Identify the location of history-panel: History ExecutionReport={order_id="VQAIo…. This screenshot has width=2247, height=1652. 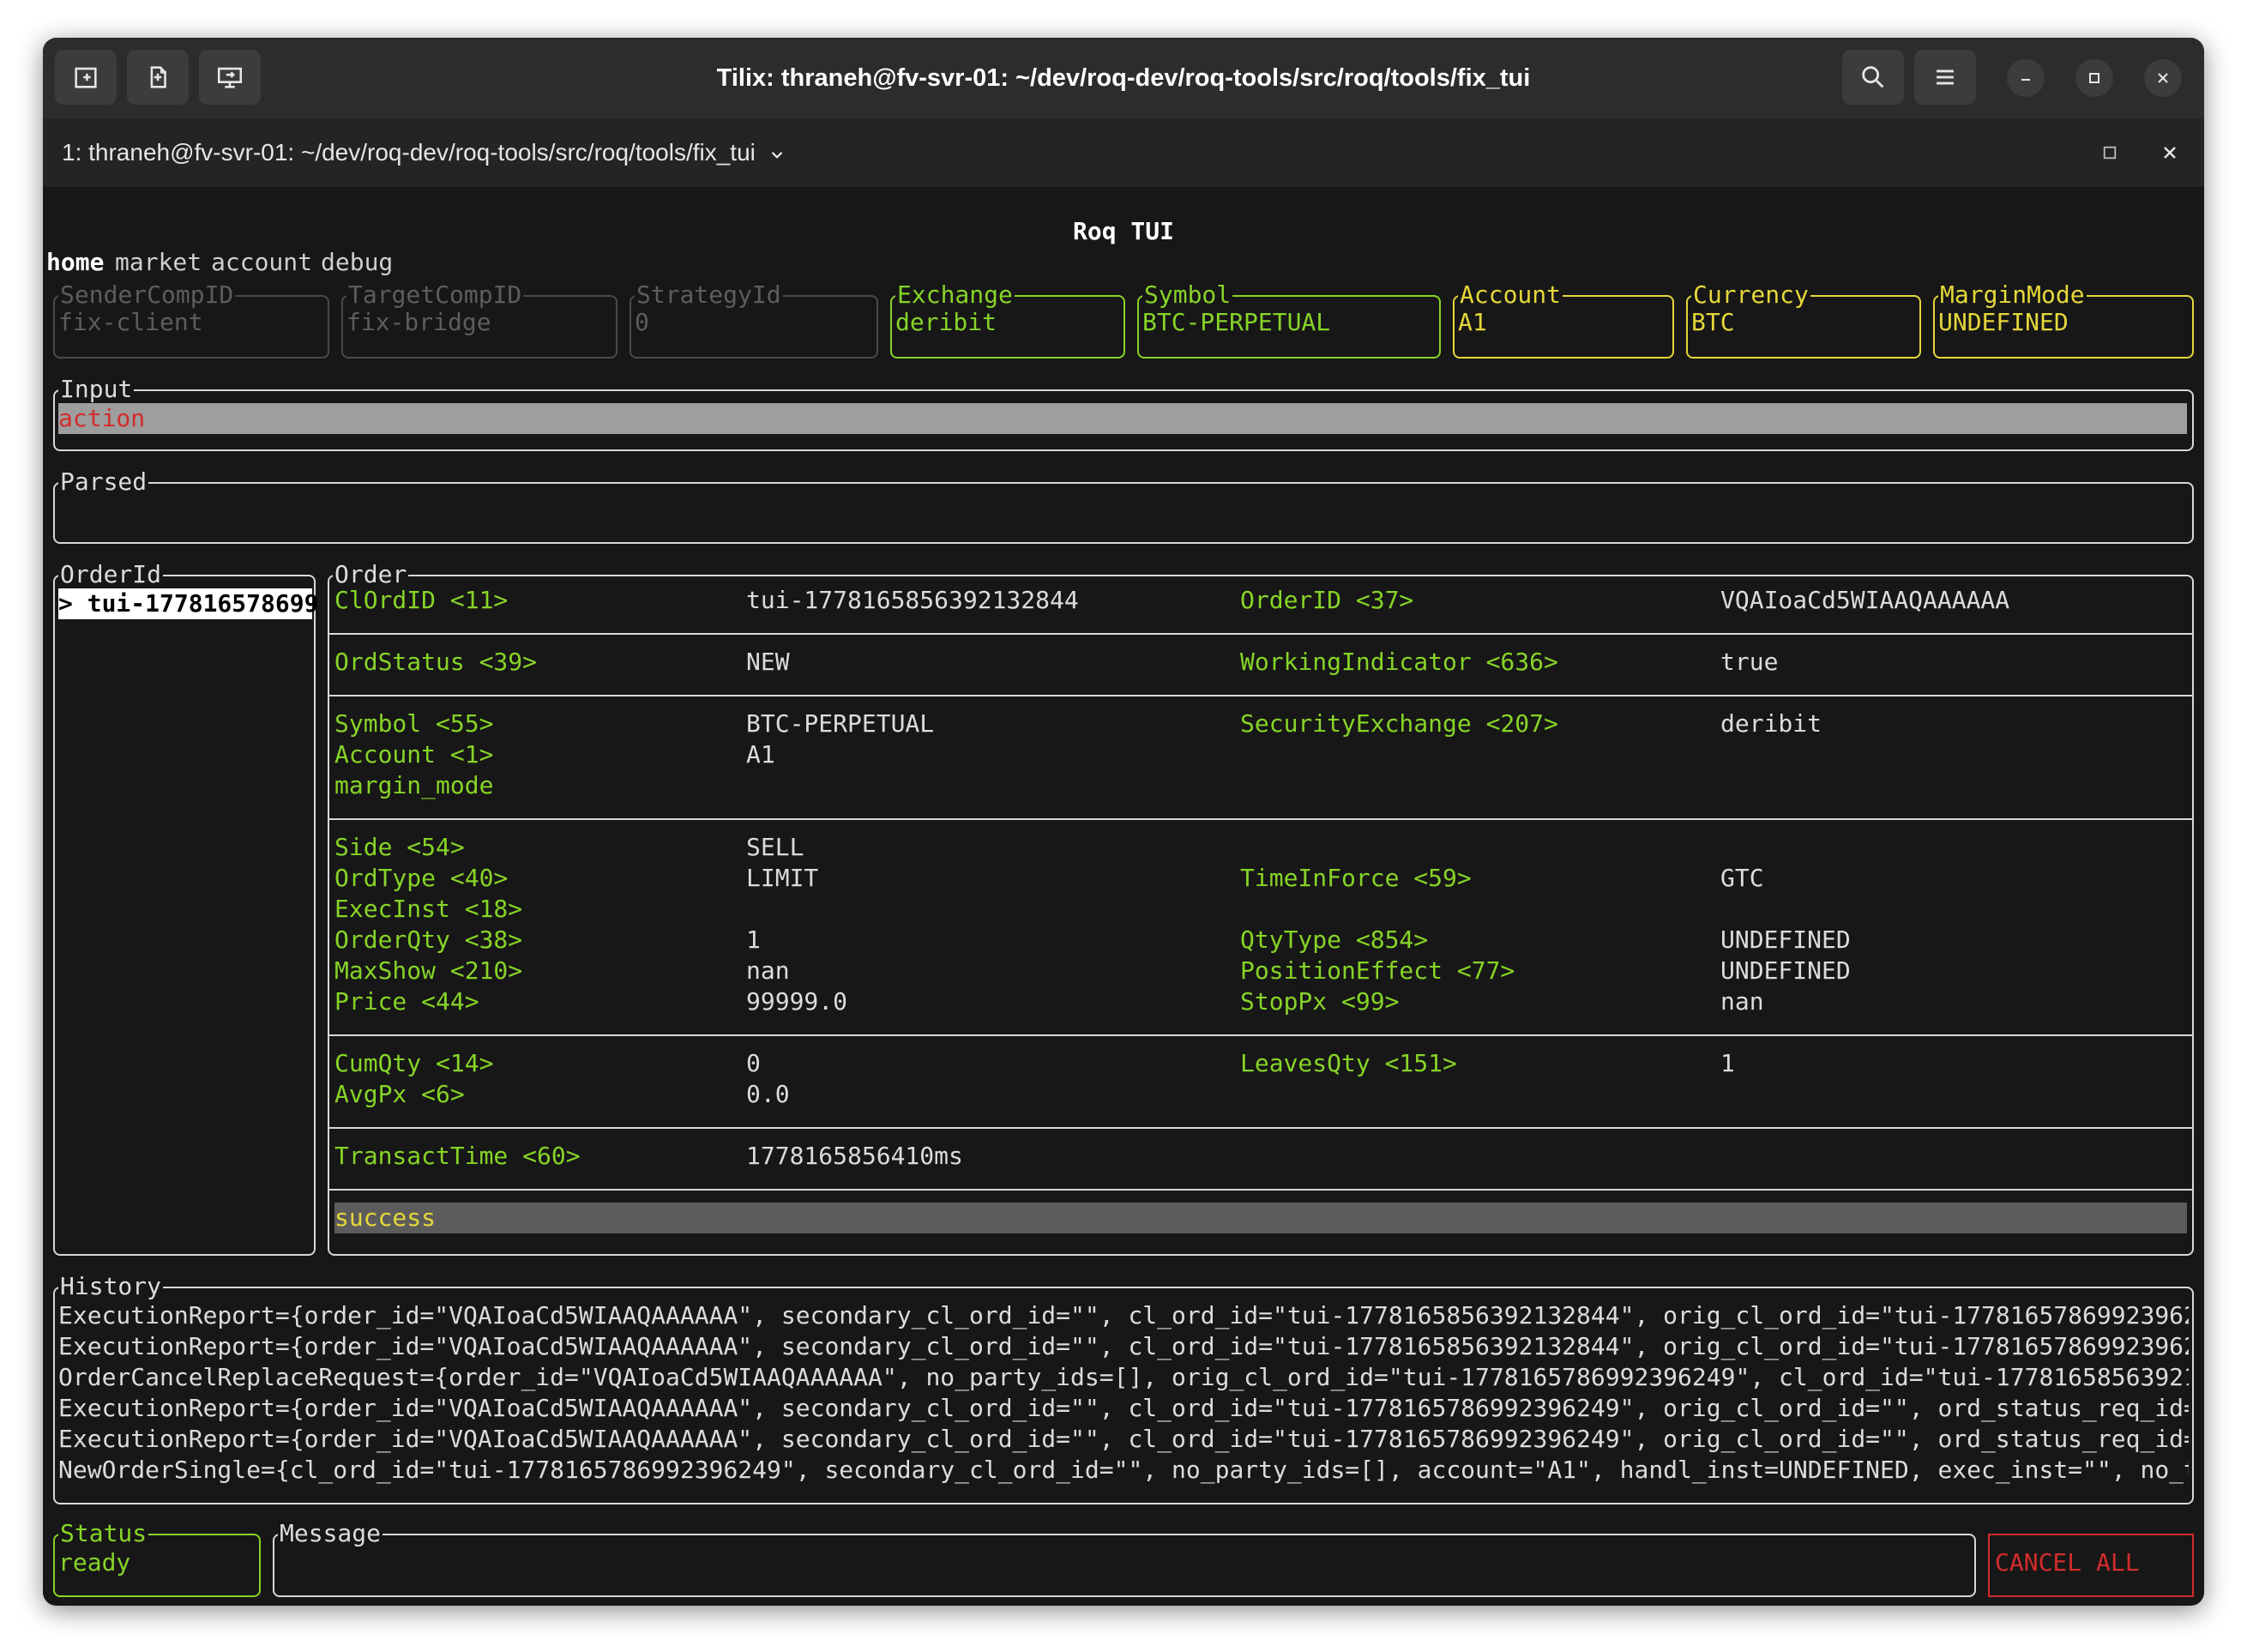
(1123, 1387).